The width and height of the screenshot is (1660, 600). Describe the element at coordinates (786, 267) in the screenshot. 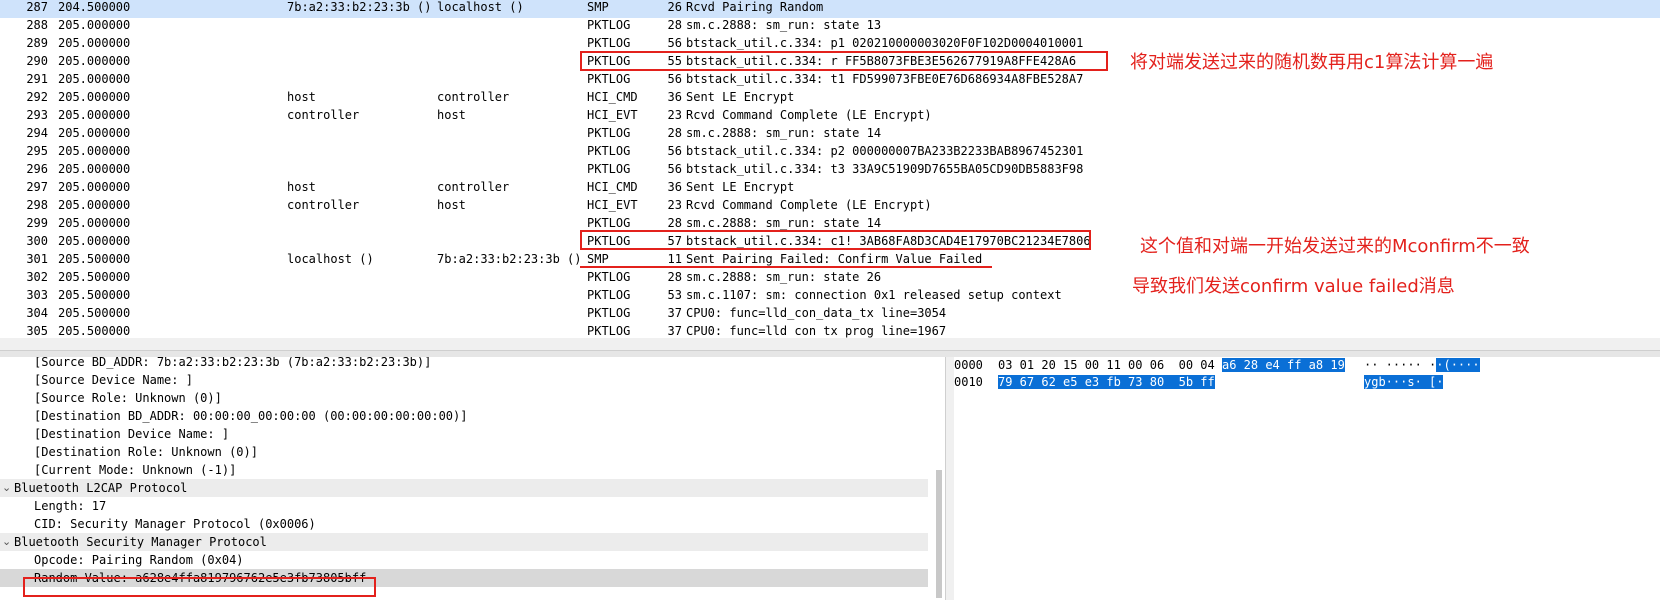

I see `underline-pairing-failed` at that location.